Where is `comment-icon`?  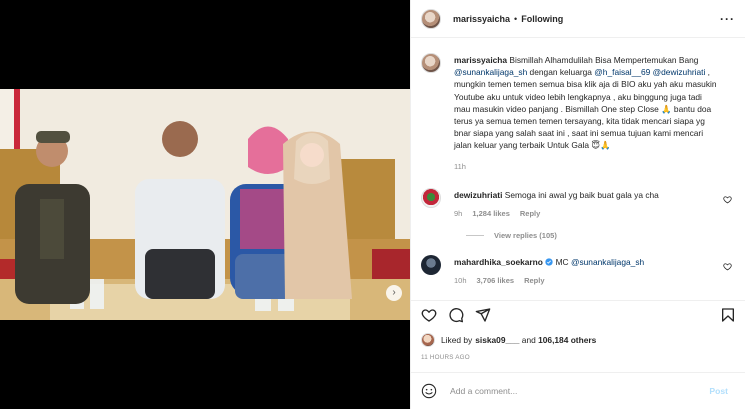
comment-icon is located at coordinates (456, 315).